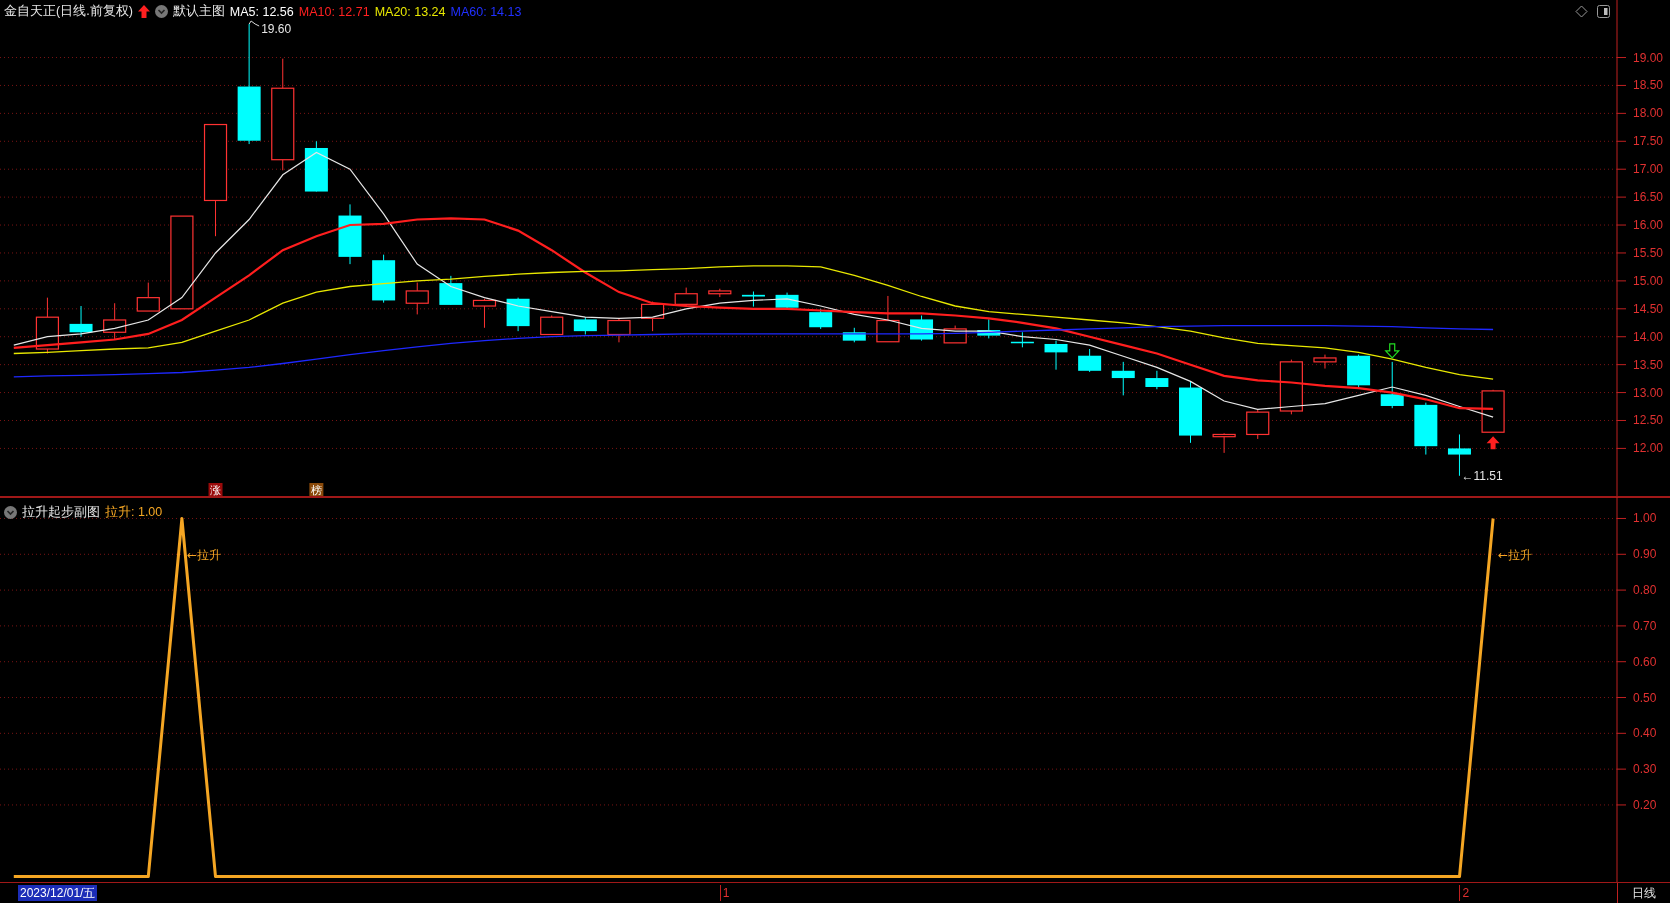 The width and height of the screenshot is (1670, 903). Describe the element at coordinates (1581, 11) in the screenshot. I see `diamond-icon` at that location.